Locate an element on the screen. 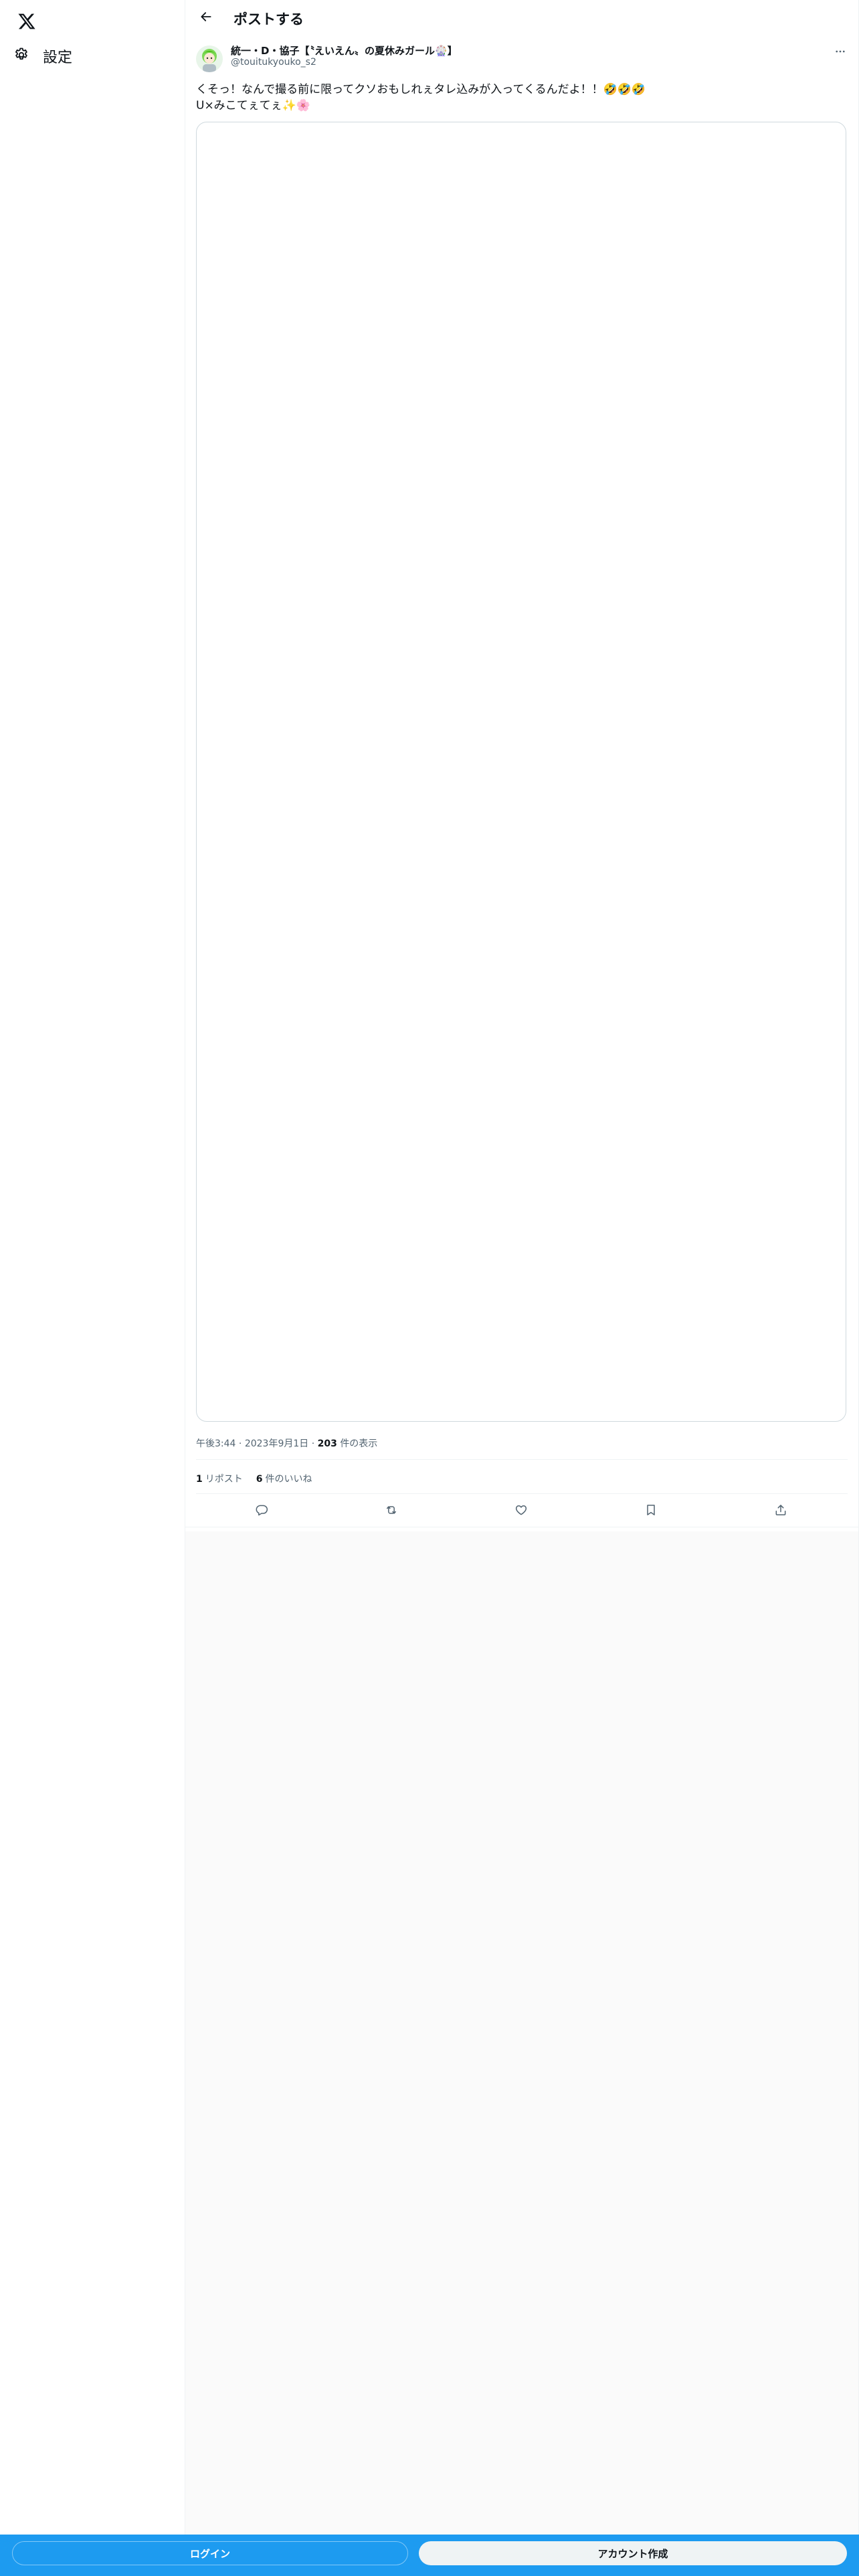 This screenshot has height=2576, width=859. views-label: 件の表示 is located at coordinates (359, 1444).